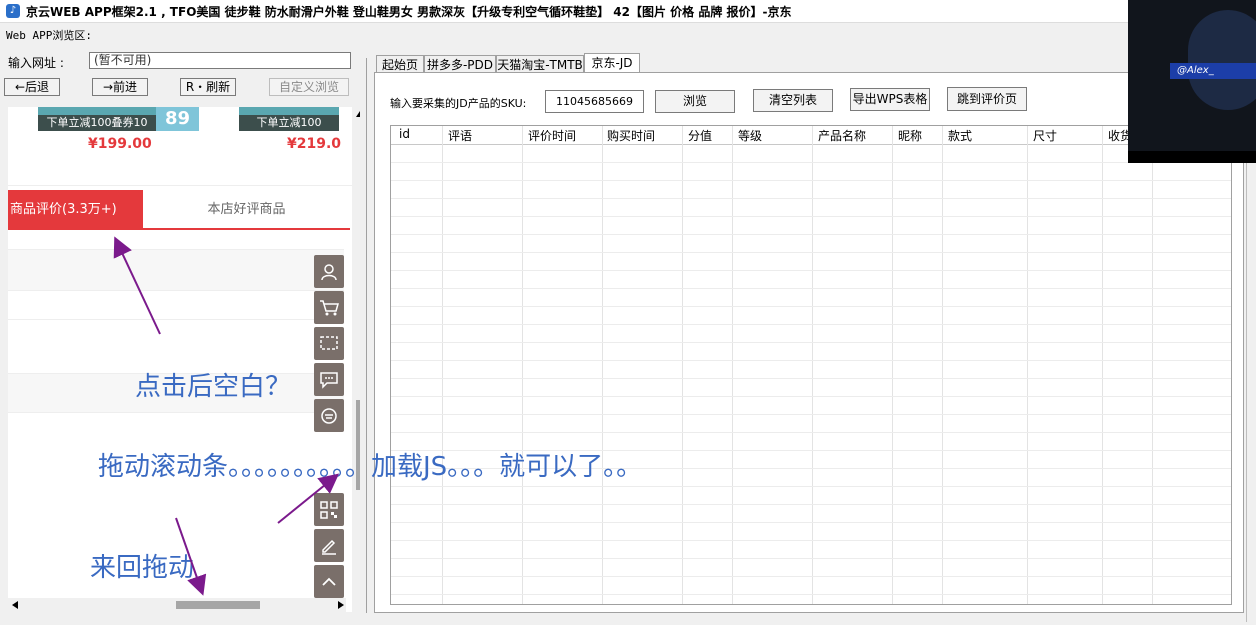 The image size is (1256, 625). What do you see at coordinates (793, 100) in the screenshot?
I see `clear-list-button: 清空列表` at bounding box center [793, 100].